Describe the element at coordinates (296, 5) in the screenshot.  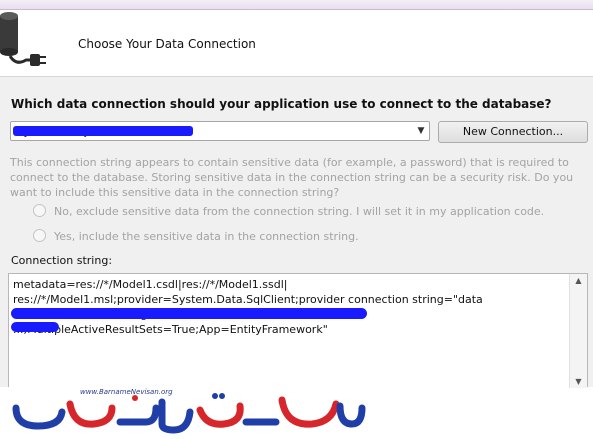
I see `window-top-border` at that location.